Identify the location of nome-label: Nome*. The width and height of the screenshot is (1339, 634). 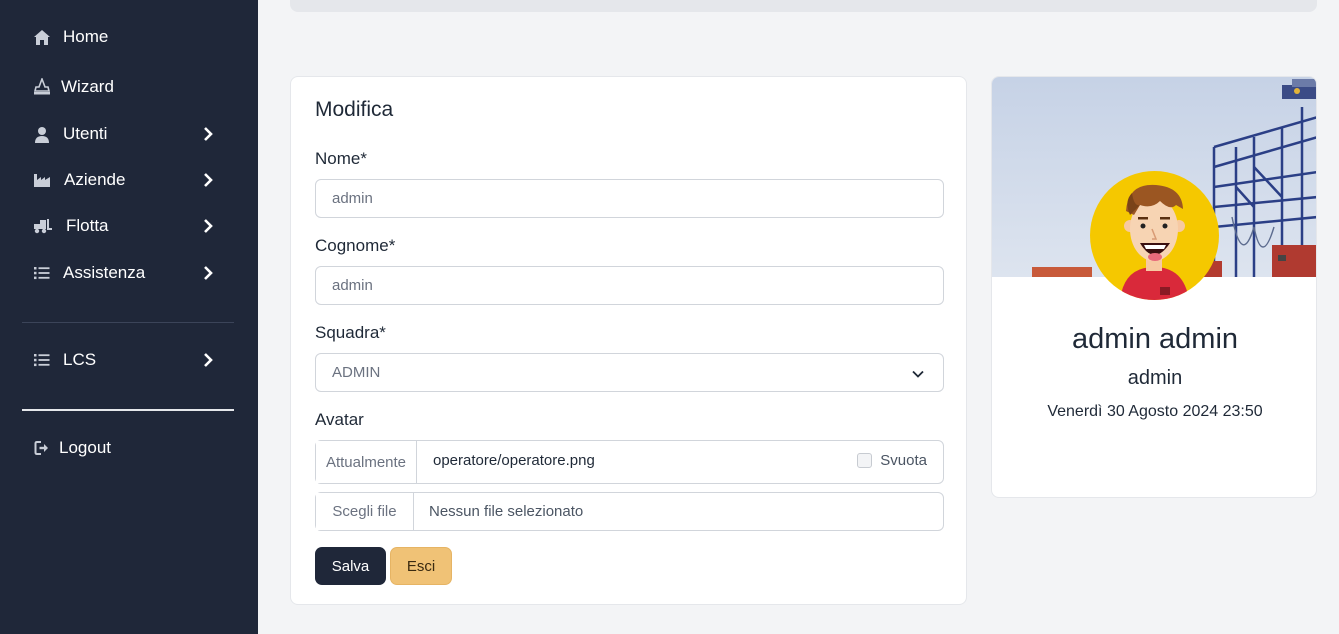
(341, 158).